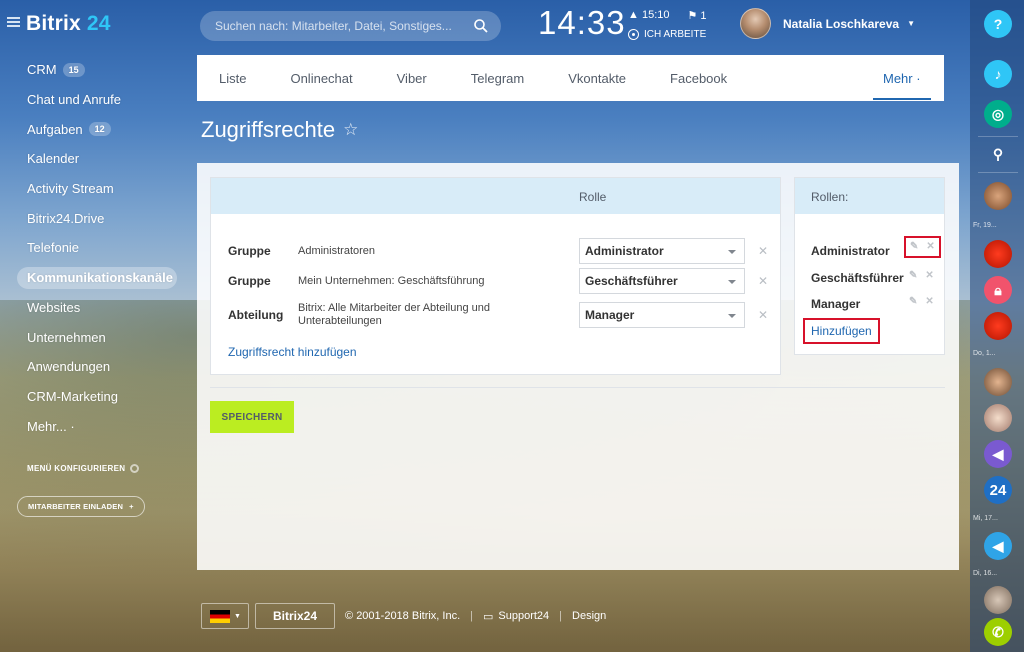 The width and height of the screenshot is (1024, 652). I want to click on menu-item-websites: Websites, so click(104, 308).